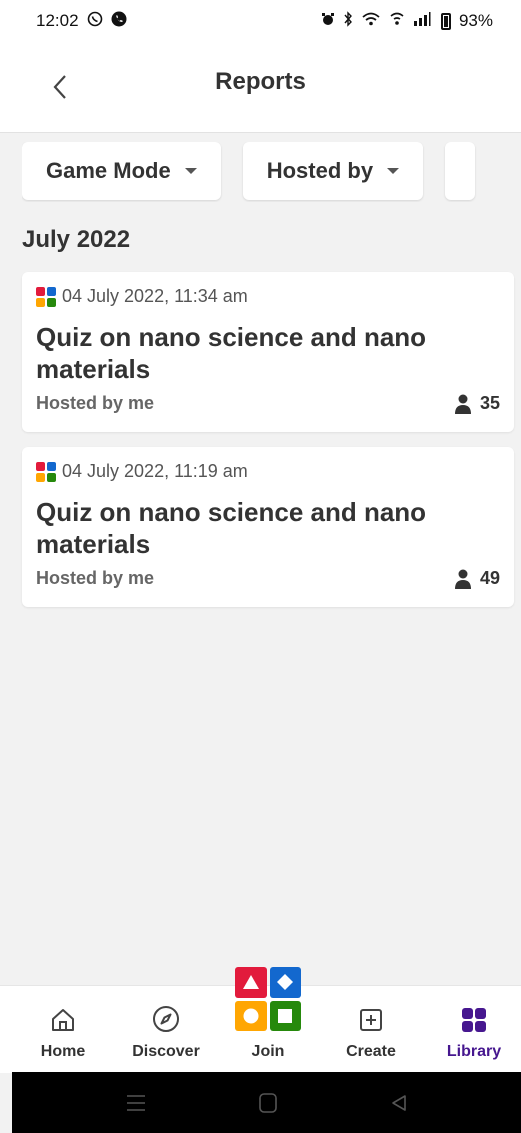 The width and height of the screenshot is (521, 1133). I want to click on filter-hosted-by: Hosted by, so click(333, 171).